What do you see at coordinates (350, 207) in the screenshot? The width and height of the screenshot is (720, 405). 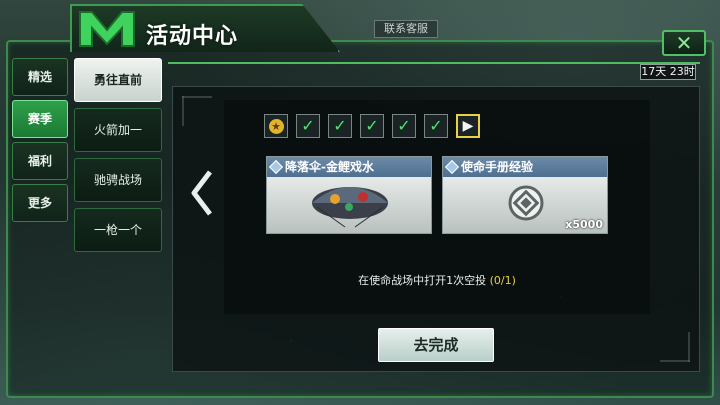 I see `parachute-icon` at bounding box center [350, 207].